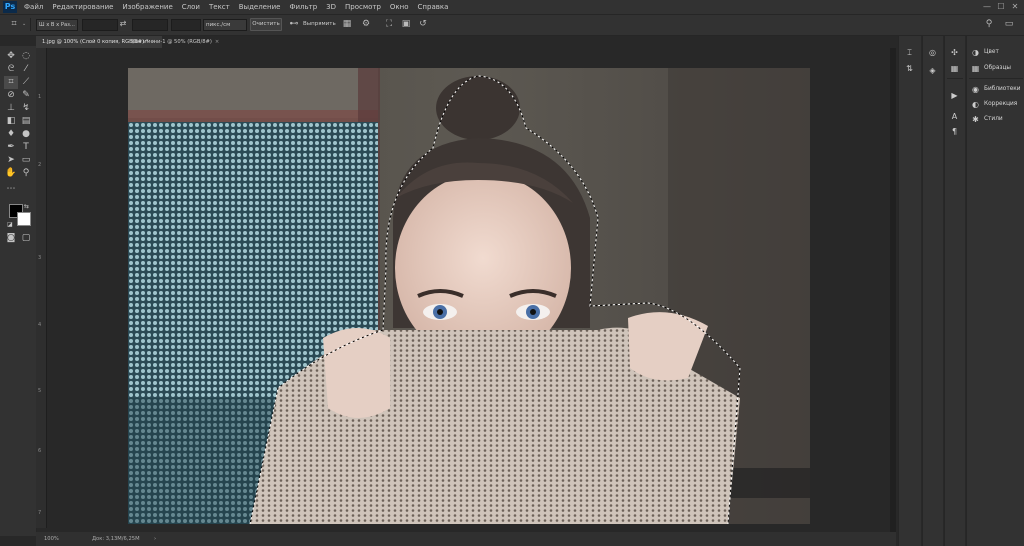 The width and height of the screenshot is (1024, 546). I want to click on divider, so click(955, 78).